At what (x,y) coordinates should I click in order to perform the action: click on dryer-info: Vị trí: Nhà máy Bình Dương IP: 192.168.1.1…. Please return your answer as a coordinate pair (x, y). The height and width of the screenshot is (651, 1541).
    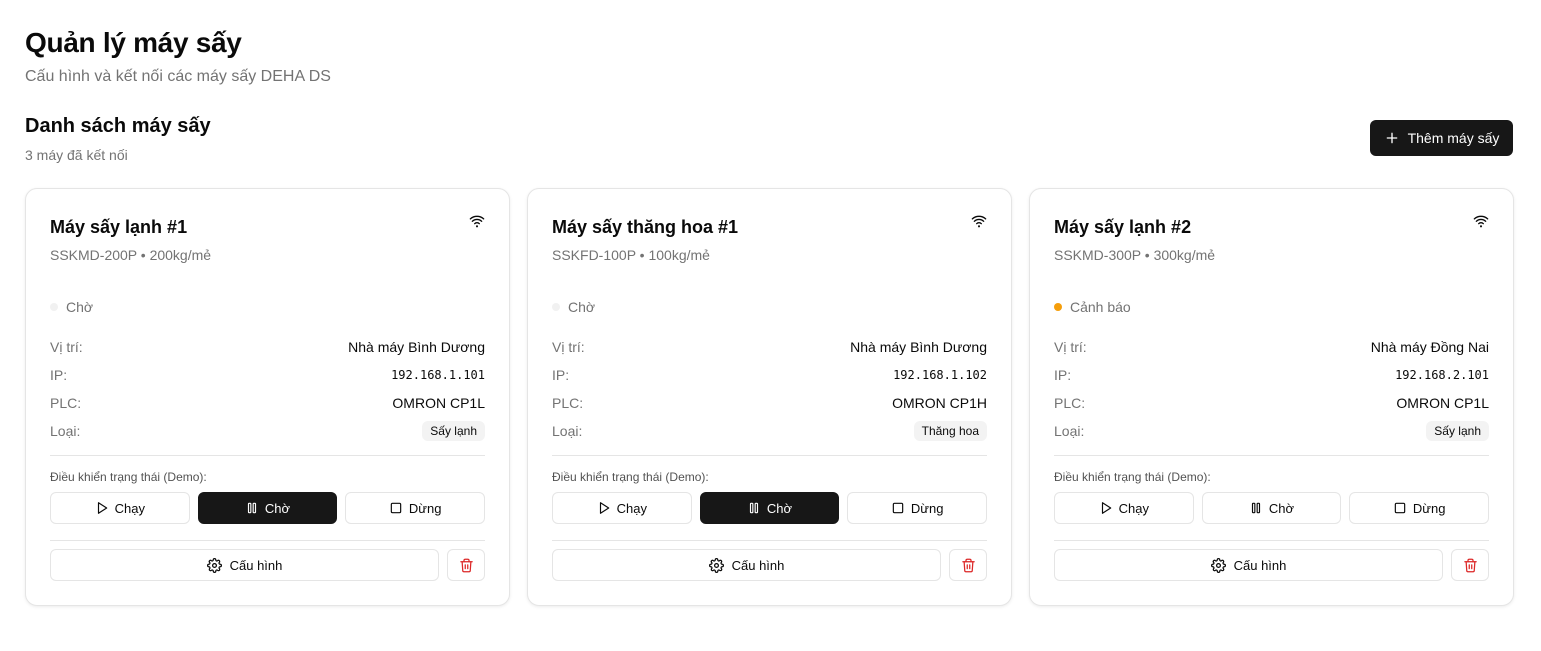
    Looking at the image, I should click on (267, 389).